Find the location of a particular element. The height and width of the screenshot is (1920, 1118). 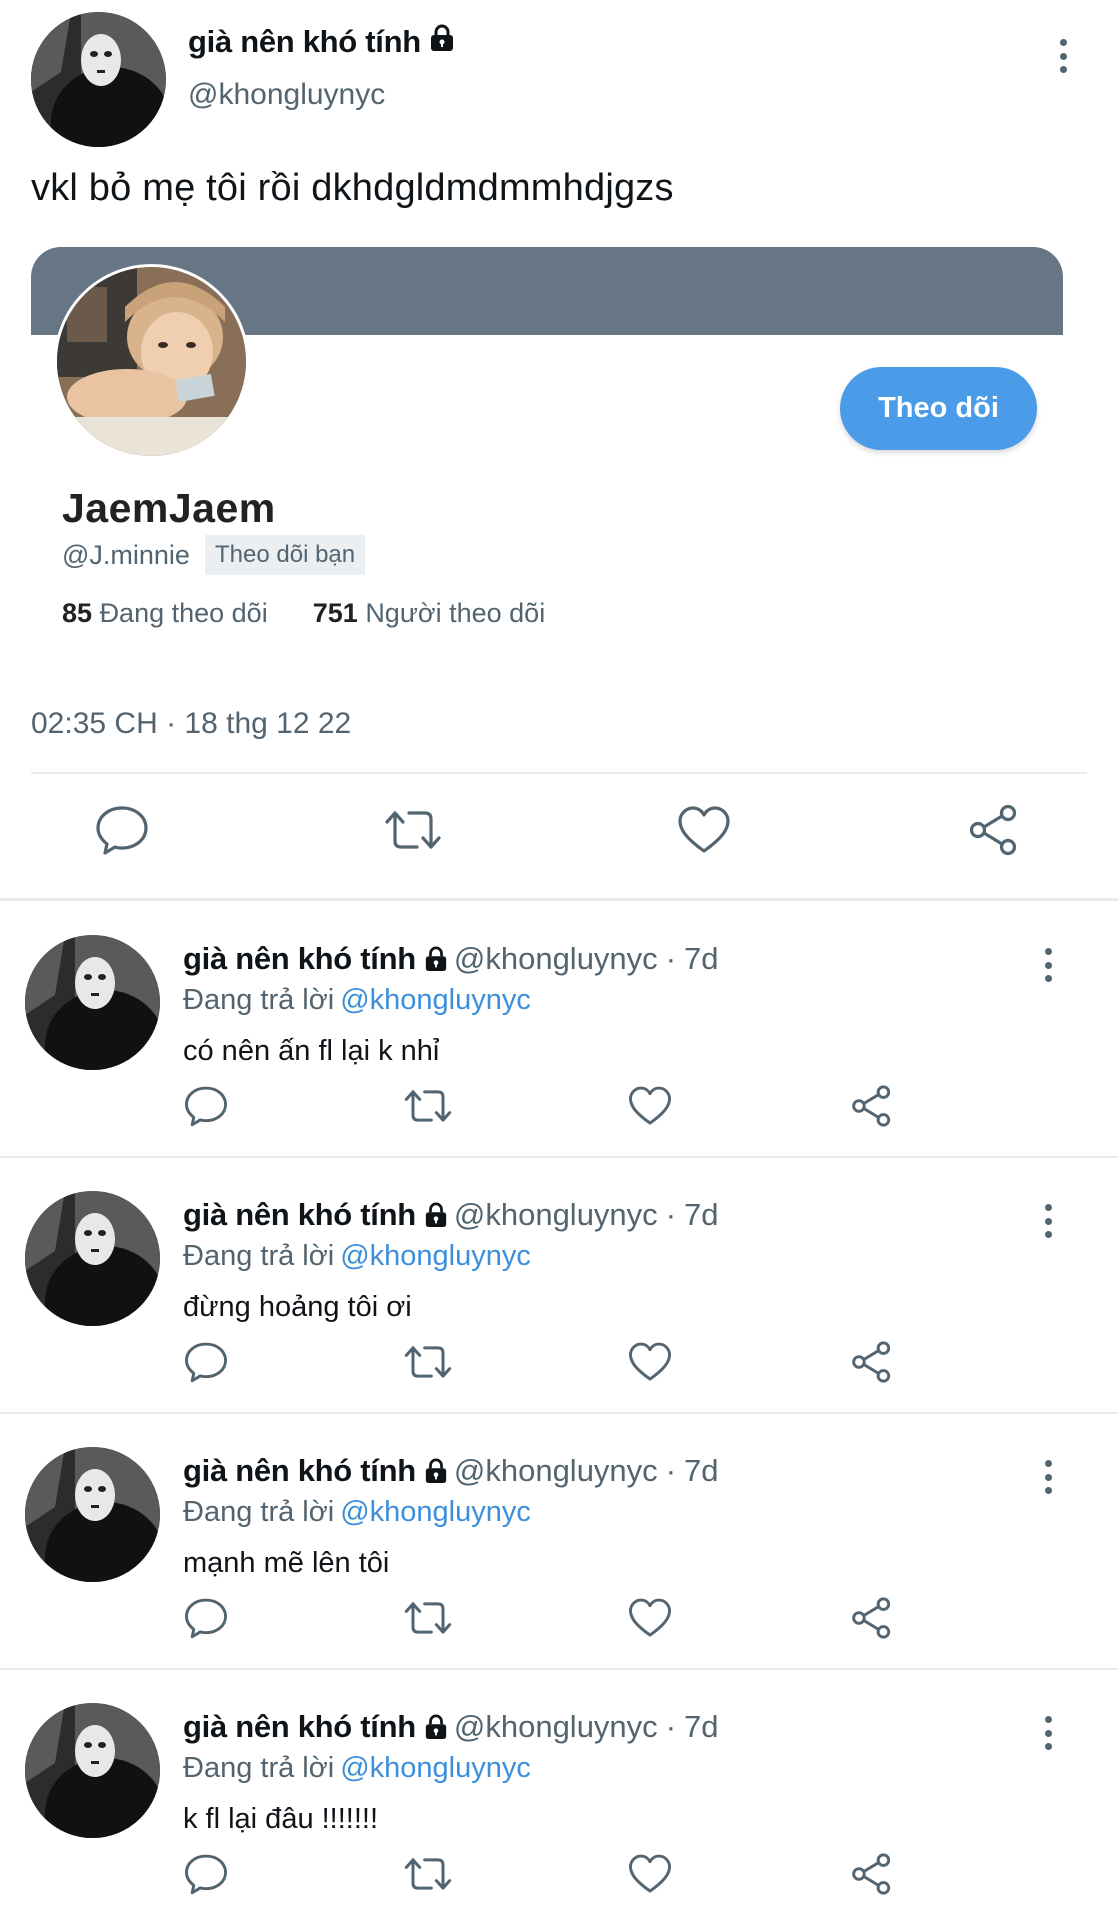

tweet-text: vkl bỏ mẹ tôi rồi dkhdgldmdmmhdjgzs is located at coordinates (352, 188).